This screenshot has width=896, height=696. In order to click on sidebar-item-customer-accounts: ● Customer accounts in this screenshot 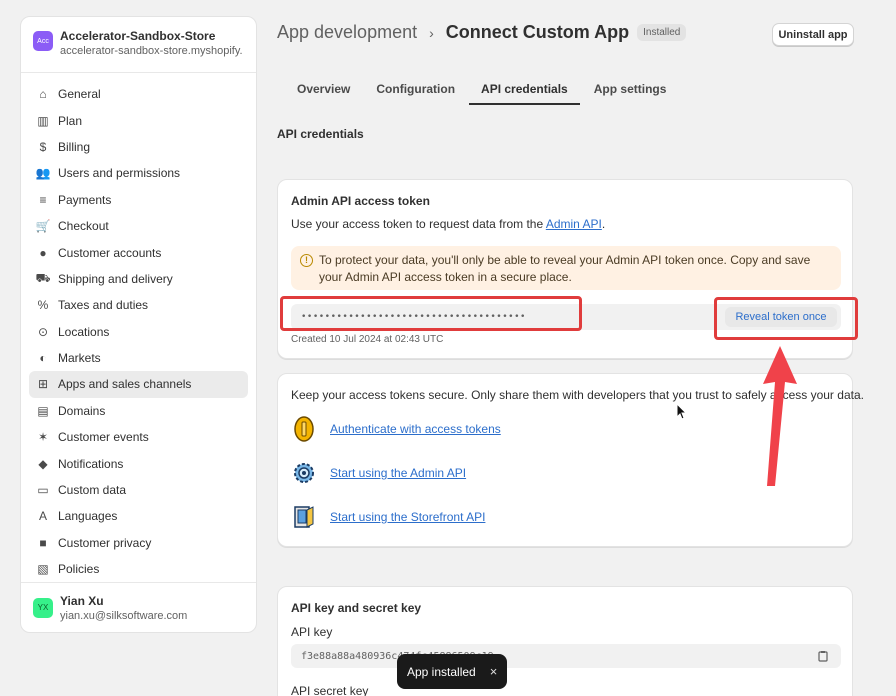, I will do `click(138, 252)`.